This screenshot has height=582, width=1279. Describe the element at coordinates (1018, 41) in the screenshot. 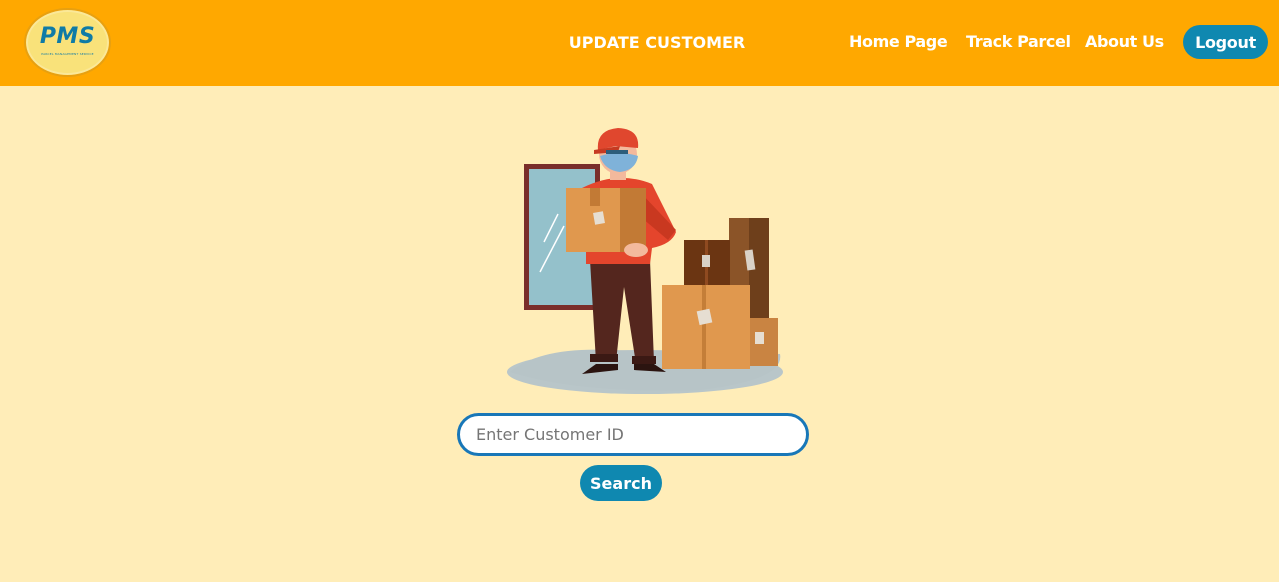

I see `nav-link-track-parcel: Track Parcel` at that location.